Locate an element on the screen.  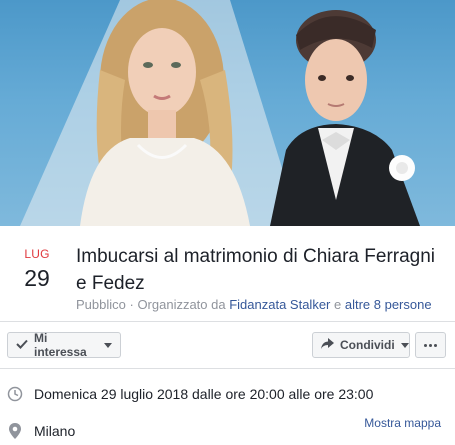
show-map-link: Mostra mappa is located at coordinates (402, 423).